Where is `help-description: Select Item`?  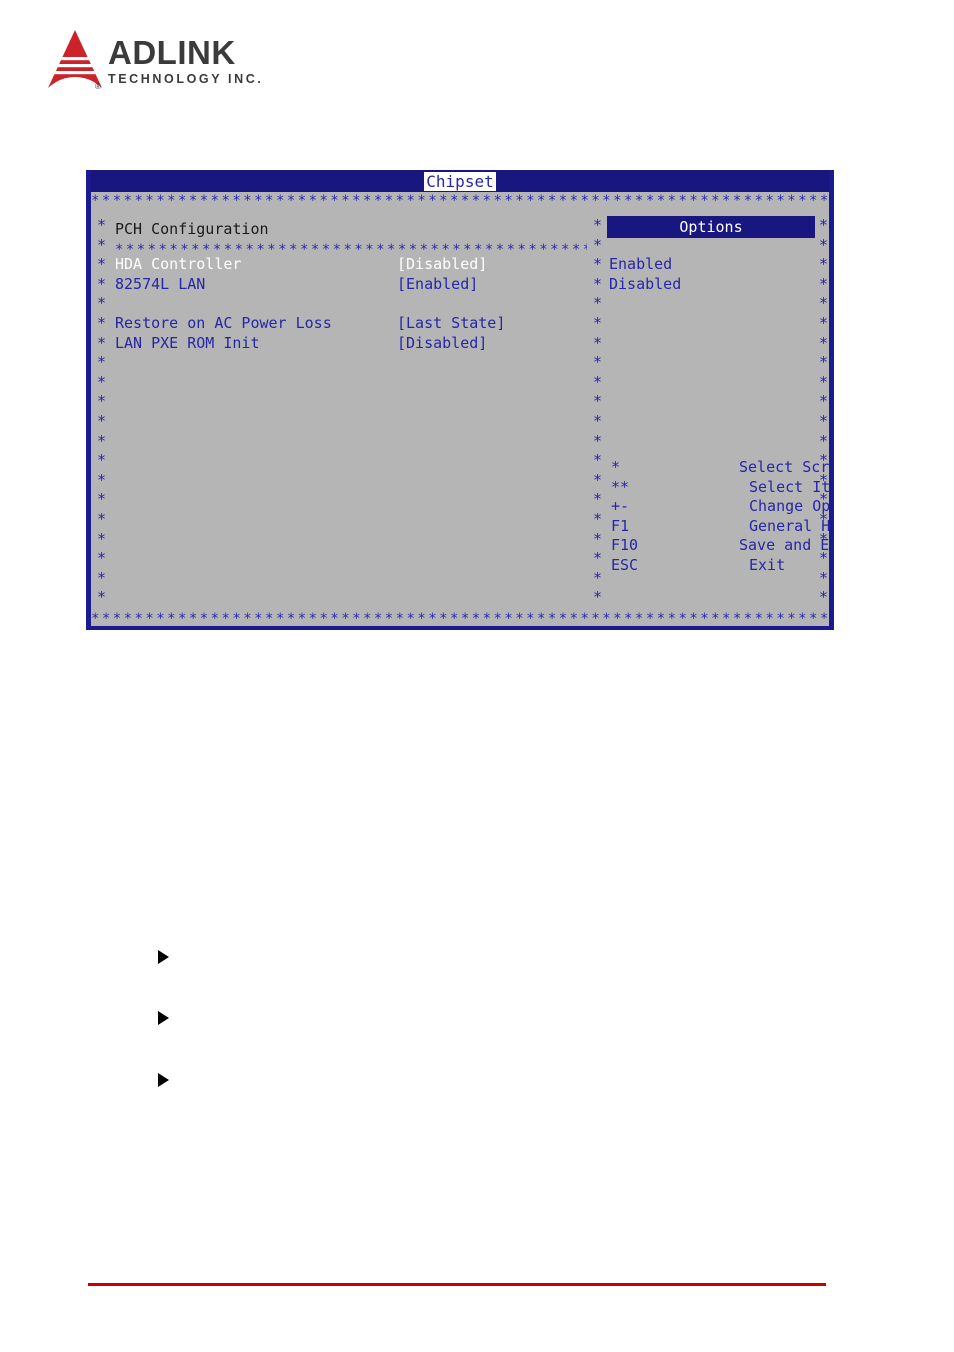
help-description: Select Item is located at coordinates (790, 486).